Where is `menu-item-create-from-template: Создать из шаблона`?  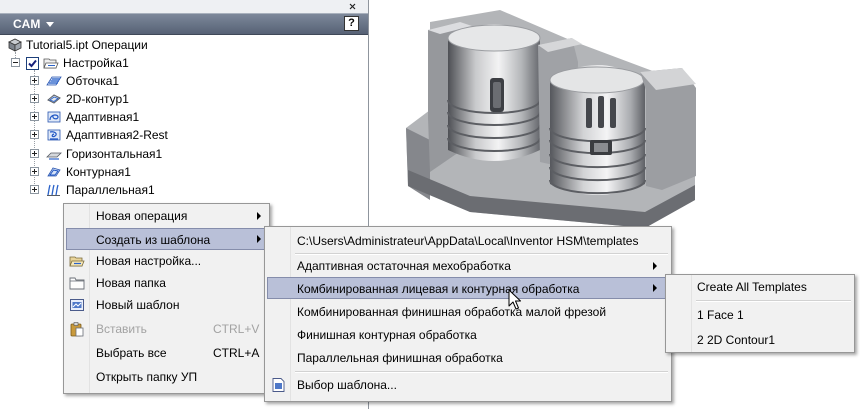 menu-item-create-from-template: Создать из шаблона is located at coordinates (166, 239).